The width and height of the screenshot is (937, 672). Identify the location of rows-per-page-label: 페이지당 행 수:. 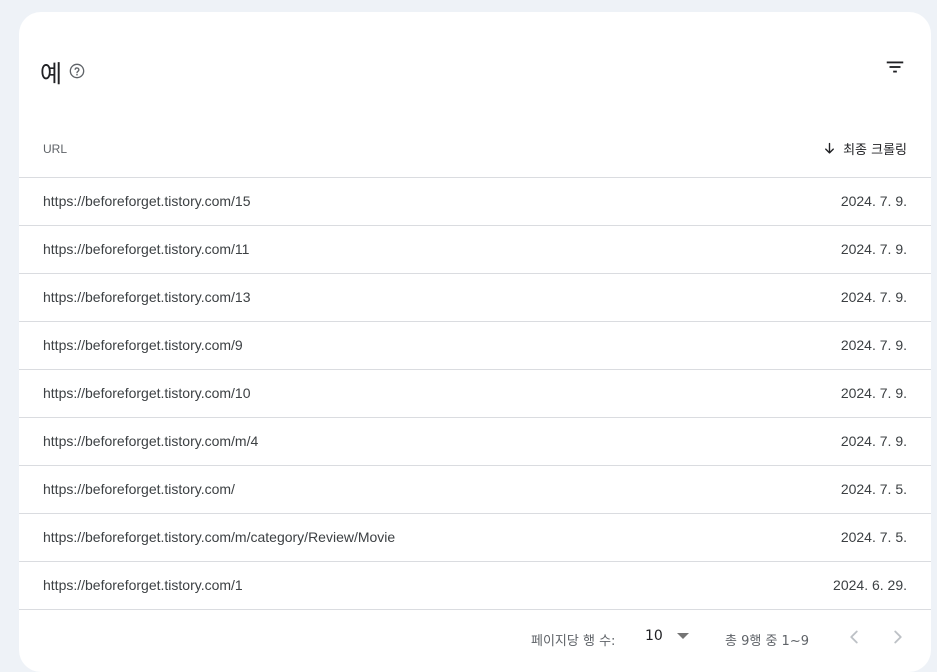
(573, 641).